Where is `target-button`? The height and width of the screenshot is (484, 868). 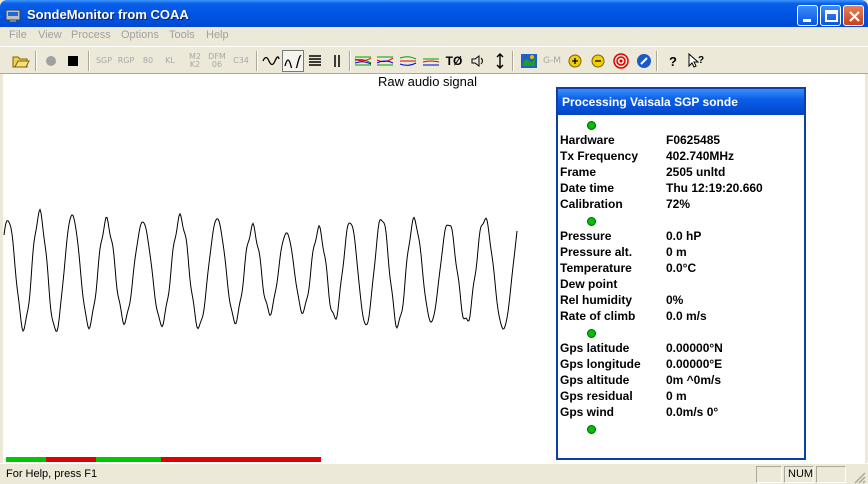
target-button is located at coordinates (621, 61).